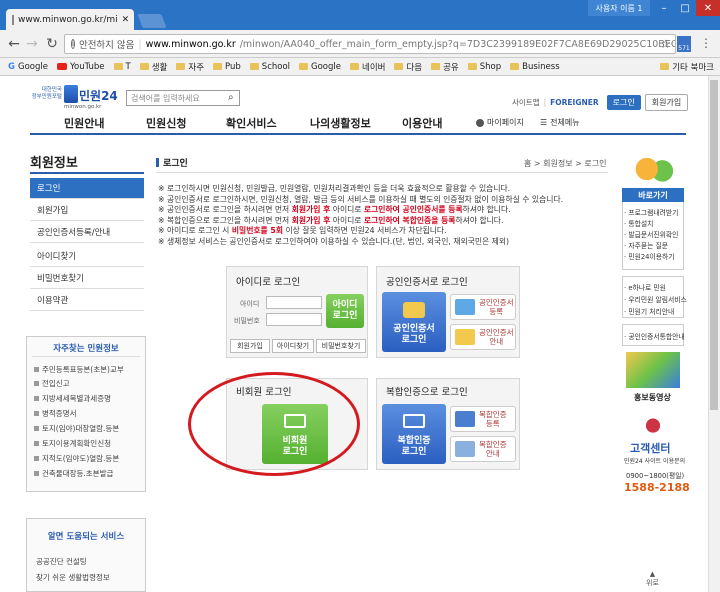 This screenshot has height=592, width=720. I want to click on close-window-icon: ✕, so click(708, 8).